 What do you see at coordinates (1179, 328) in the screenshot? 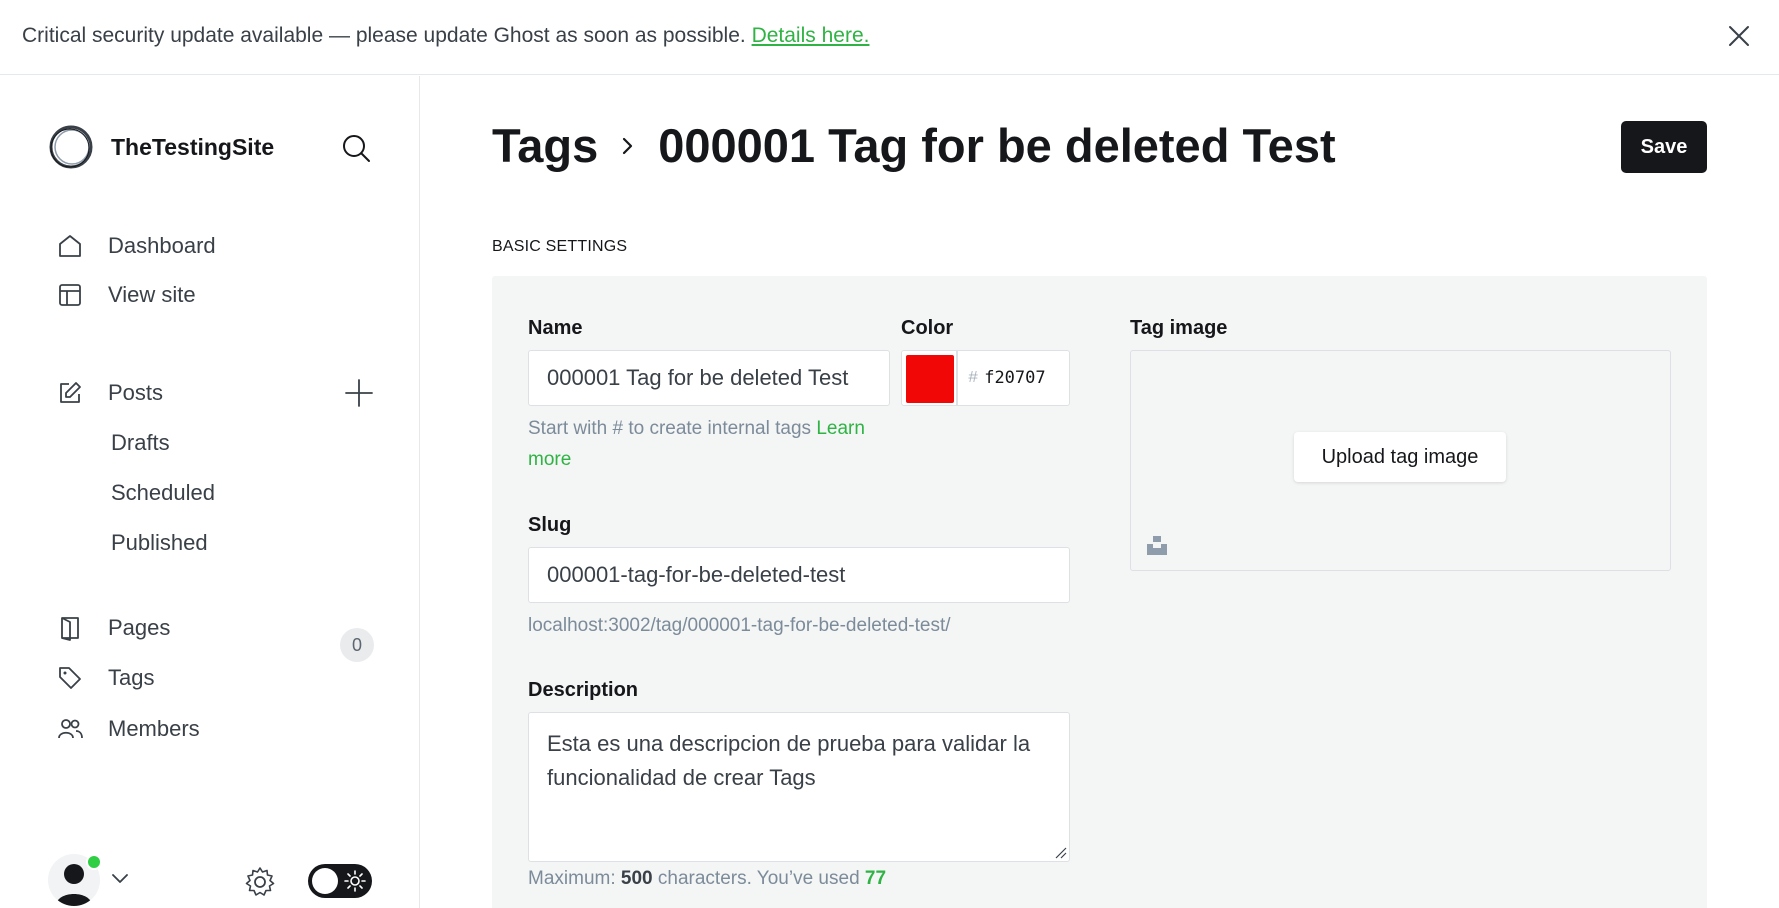
I see `tag-image-label: Tag image` at bounding box center [1179, 328].